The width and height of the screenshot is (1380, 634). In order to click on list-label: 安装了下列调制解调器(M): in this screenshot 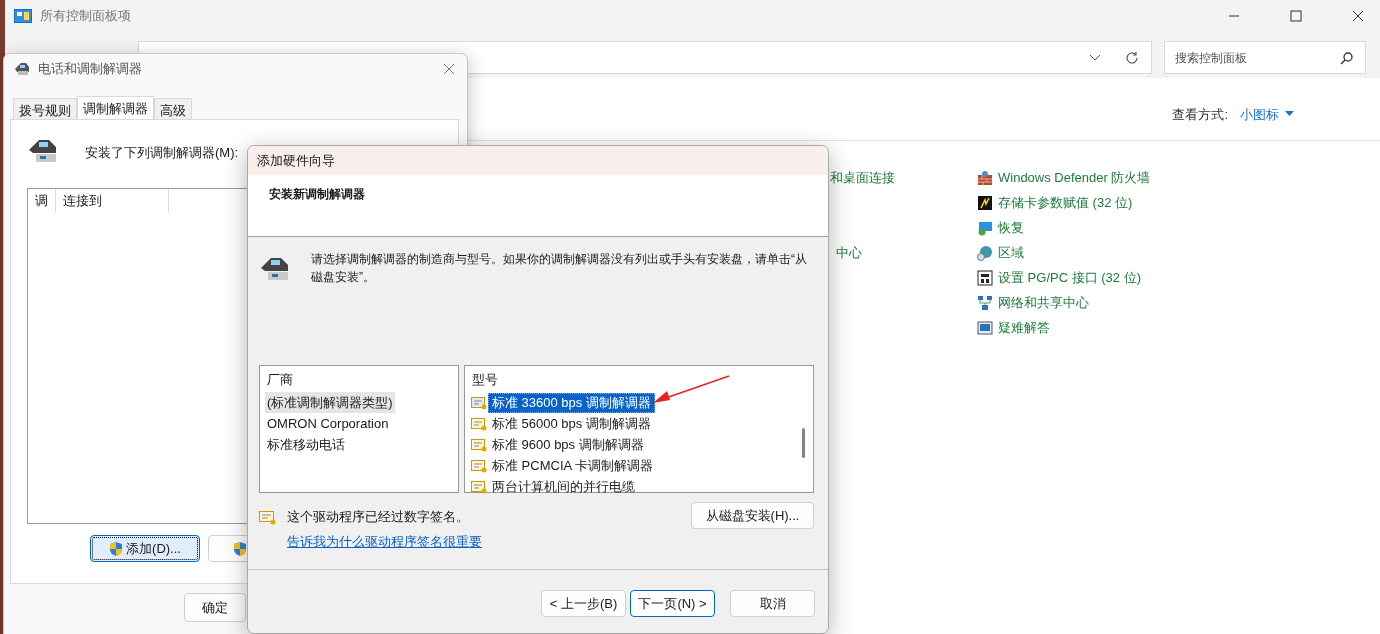, I will do `click(162, 153)`.